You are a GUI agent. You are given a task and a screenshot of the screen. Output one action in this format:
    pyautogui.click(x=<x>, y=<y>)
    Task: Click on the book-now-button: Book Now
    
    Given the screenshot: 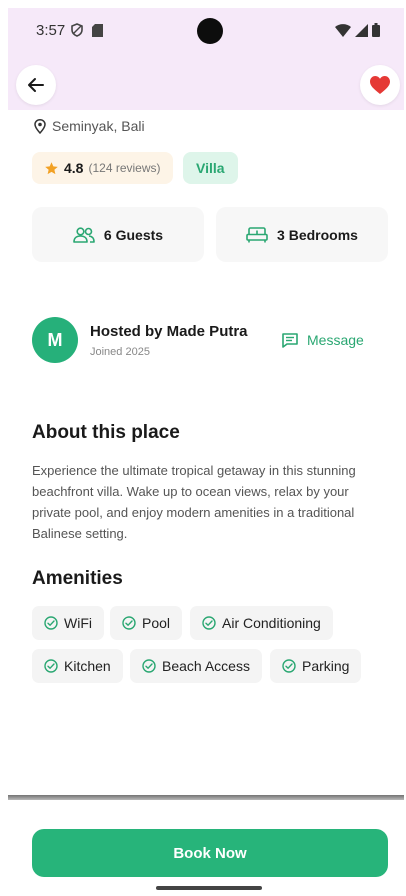 What is the action you would take?
    pyautogui.click(x=210, y=853)
    